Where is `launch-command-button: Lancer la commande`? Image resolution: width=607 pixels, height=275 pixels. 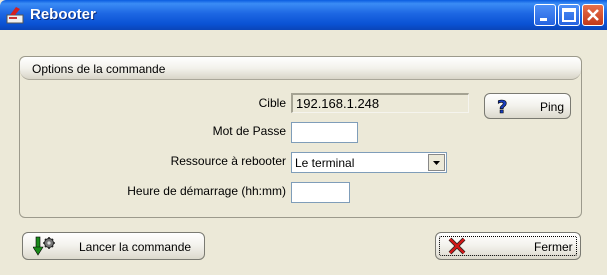
launch-command-button: Lancer la commande is located at coordinates (113, 246).